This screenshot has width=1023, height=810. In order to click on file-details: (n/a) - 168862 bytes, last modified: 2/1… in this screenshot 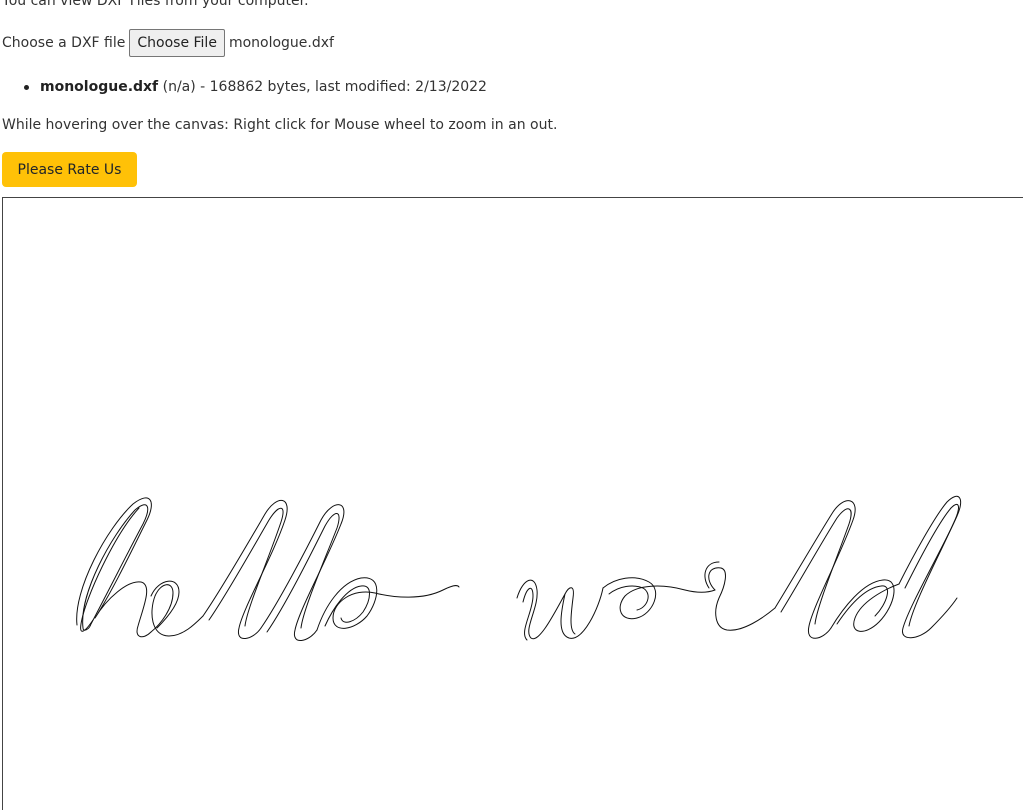, I will do `click(322, 87)`.